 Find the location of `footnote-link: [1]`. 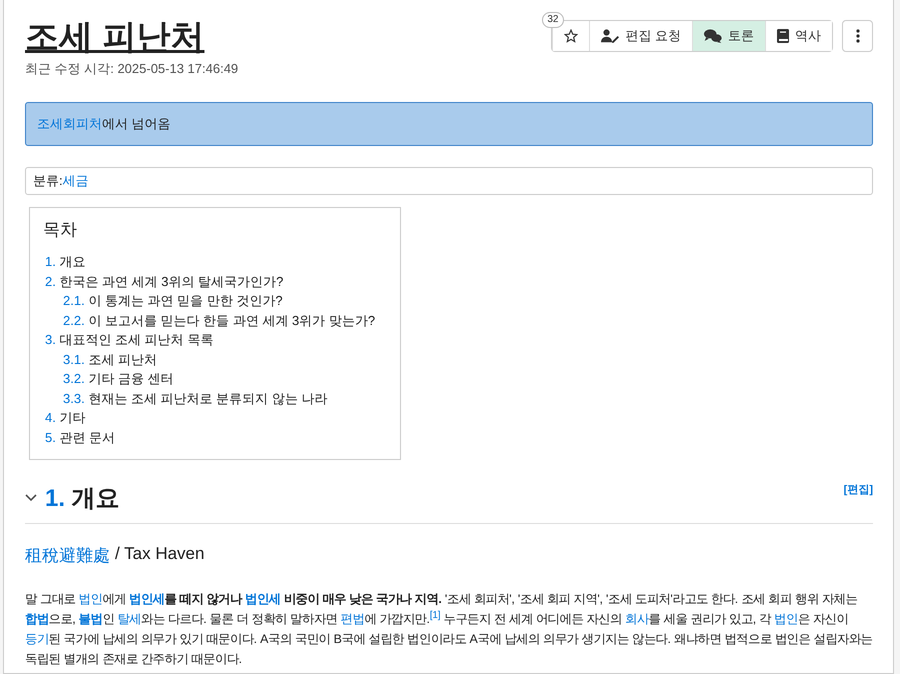

footnote-link: [1] is located at coordinates (435, 615).